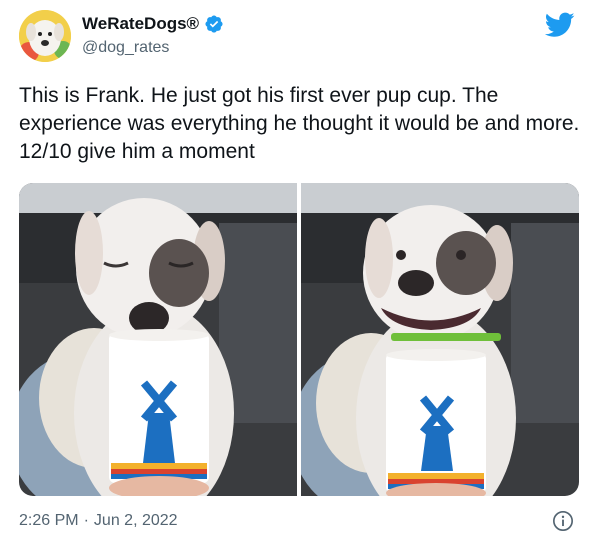 Image resolution: width=600 pixels, height=543 pixels. Describe the element at coordinates (125, 48) in the screenshot. I see `author-handle: @dog_rates` at that location.